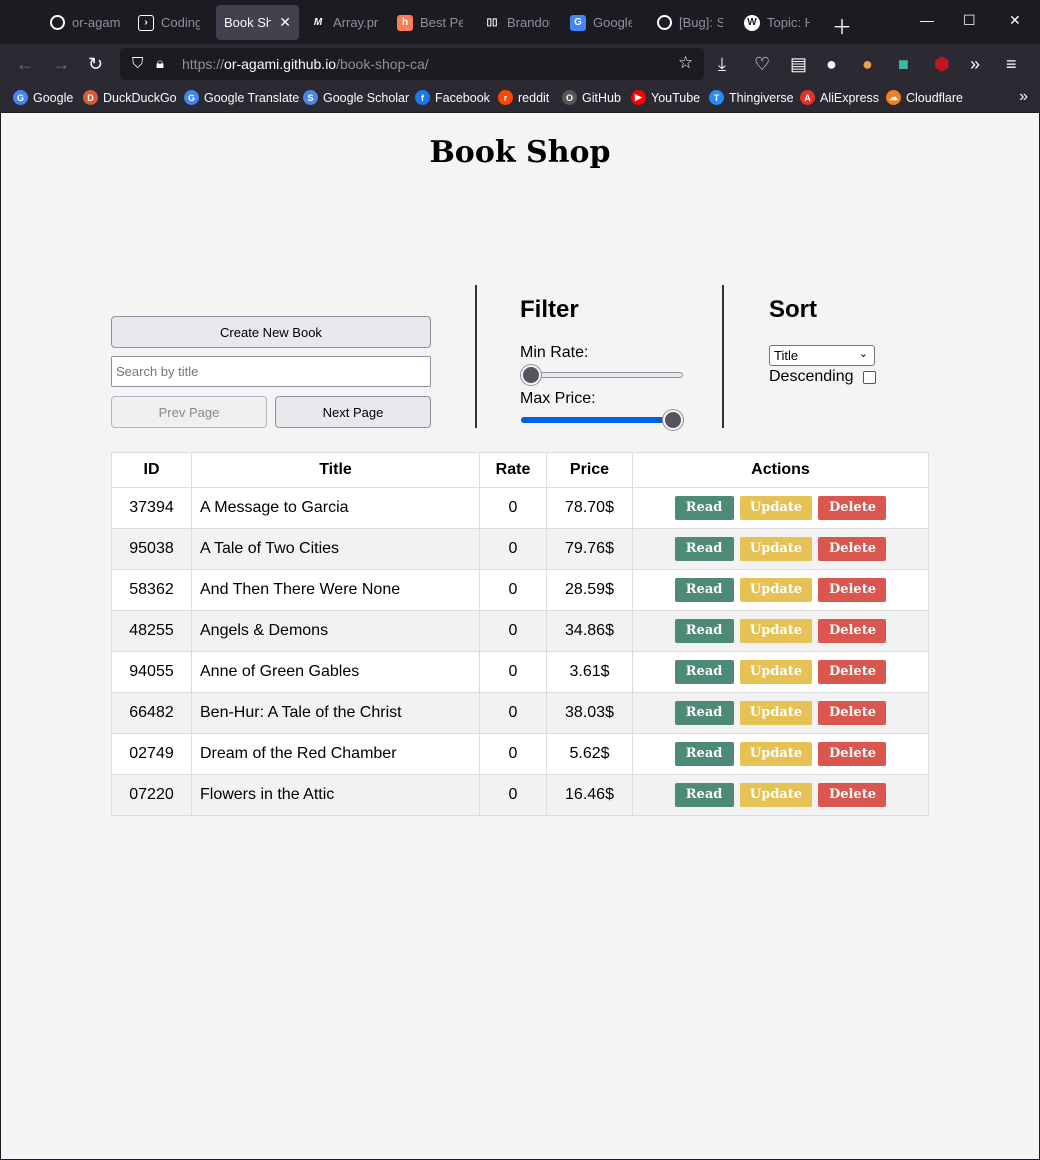 This screenshot has height=1160, width=1040. I want to click on shield-icon: ⛉, so click(137, 63).